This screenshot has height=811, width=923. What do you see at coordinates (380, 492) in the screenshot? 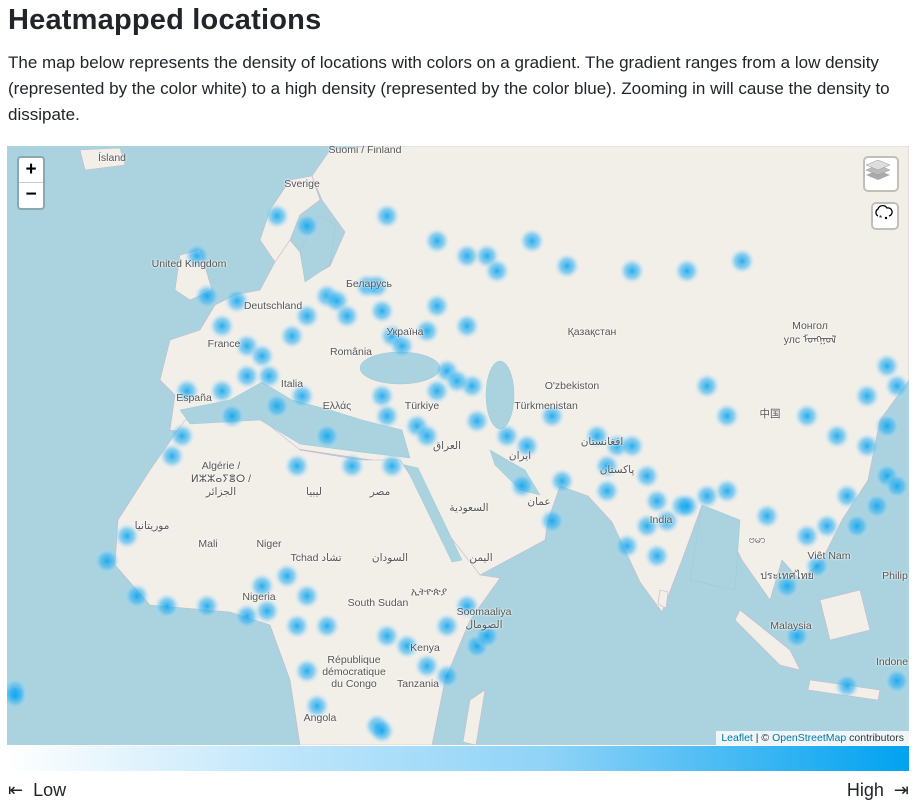
I see `map-label: مصر` at bounding box center [380, 492].